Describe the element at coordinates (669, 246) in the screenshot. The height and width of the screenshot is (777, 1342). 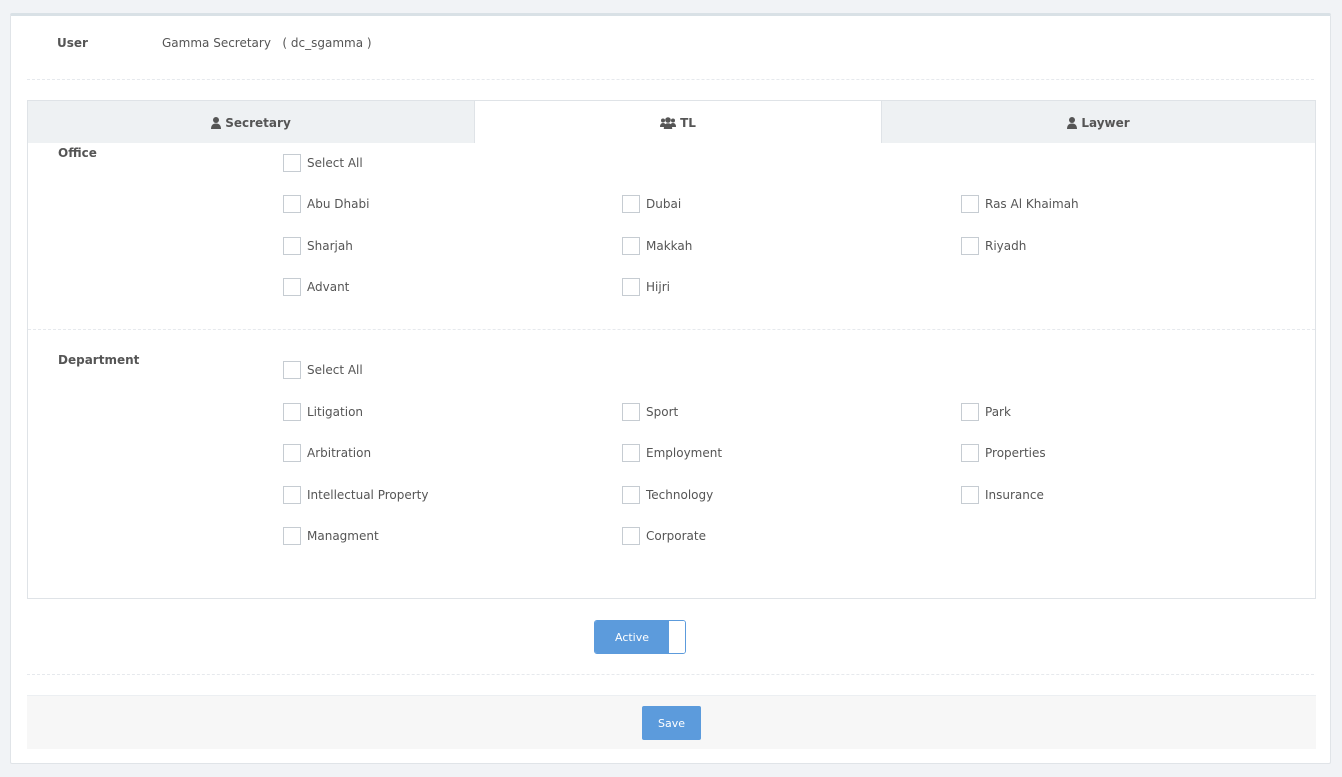
I see `checkbox-label: Makkah` at that location.